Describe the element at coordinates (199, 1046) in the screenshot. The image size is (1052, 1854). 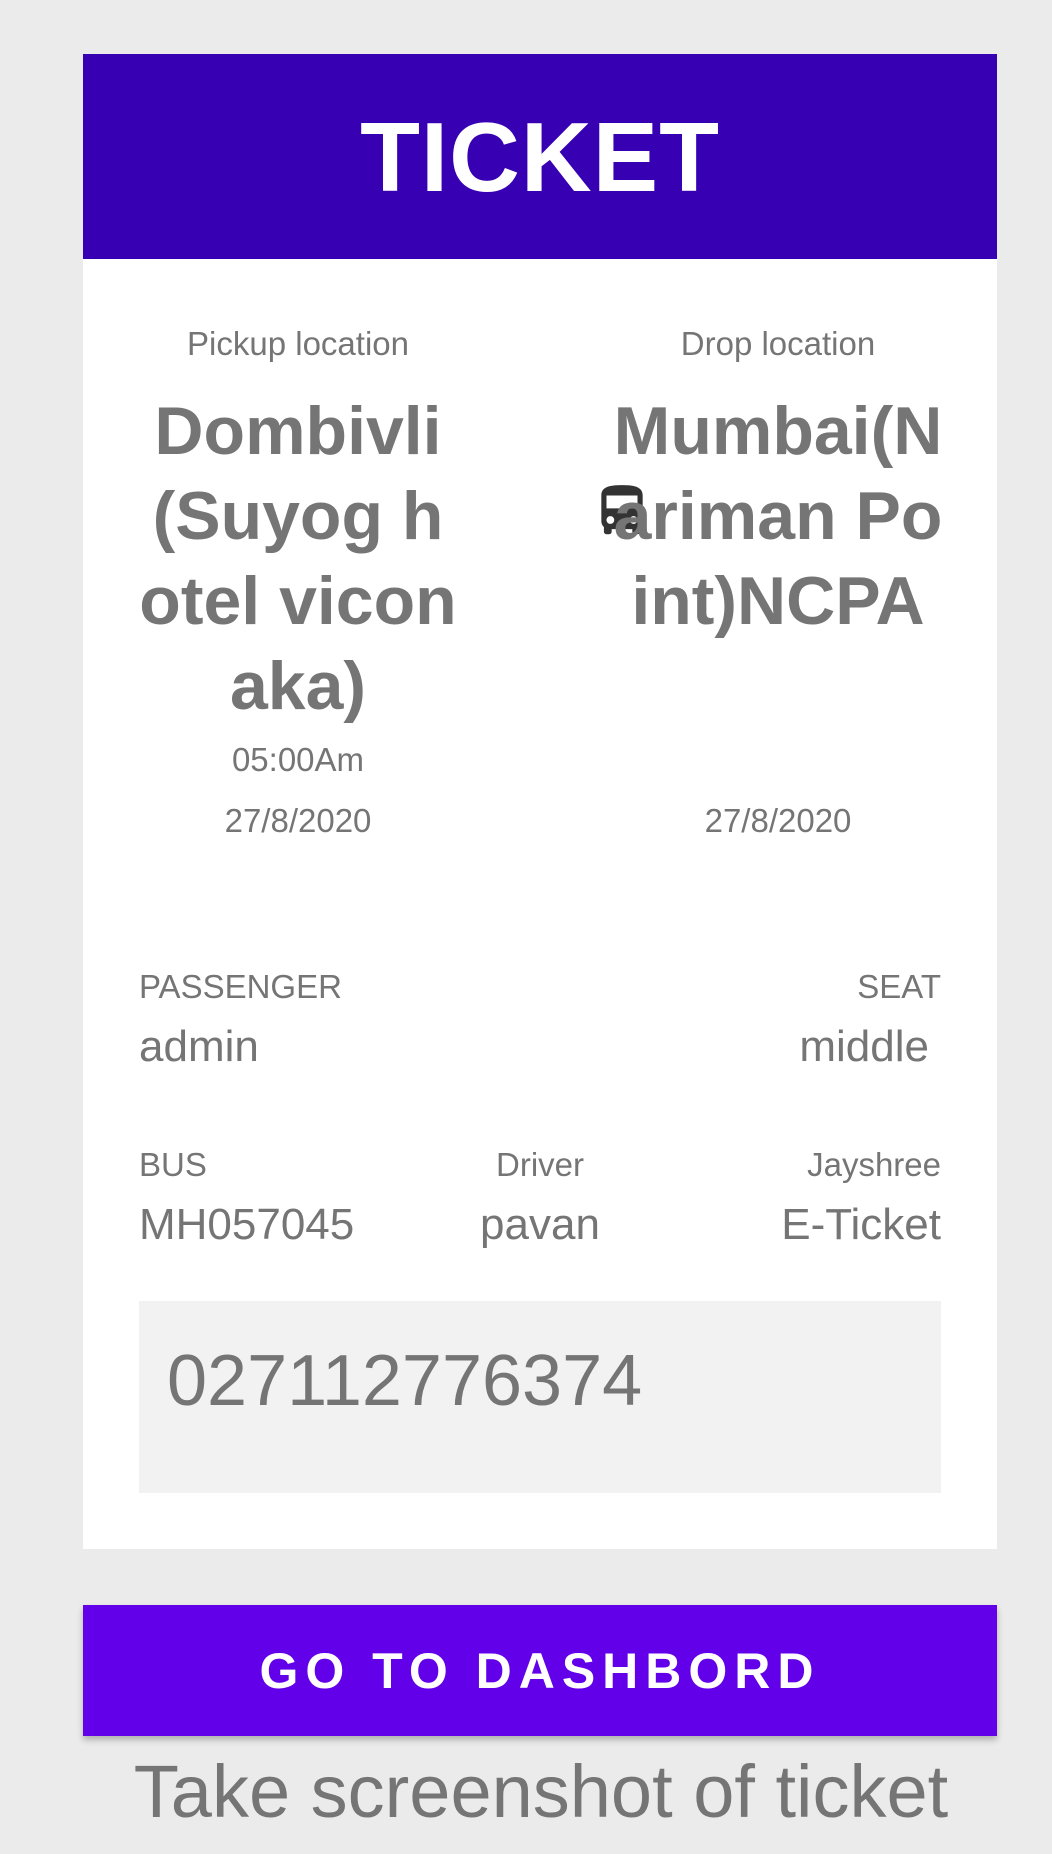
I see `passenger-value: admin` at that location.